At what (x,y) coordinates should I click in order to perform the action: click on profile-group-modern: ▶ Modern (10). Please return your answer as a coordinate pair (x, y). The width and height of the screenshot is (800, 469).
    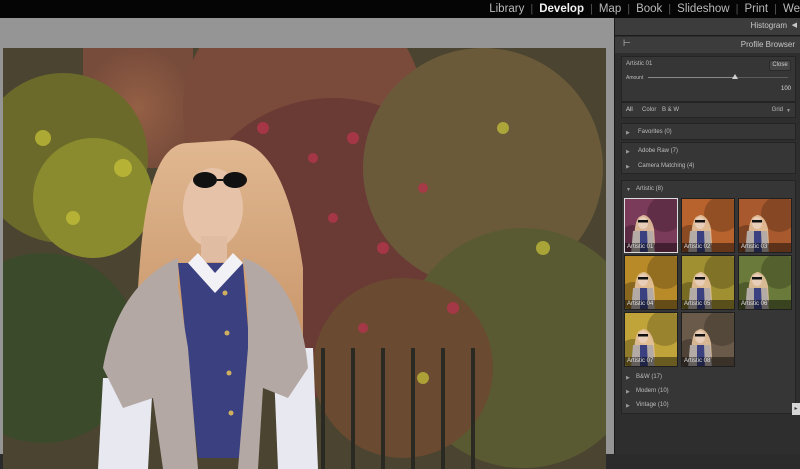
    Looking at the image, I should click on (708, 392).